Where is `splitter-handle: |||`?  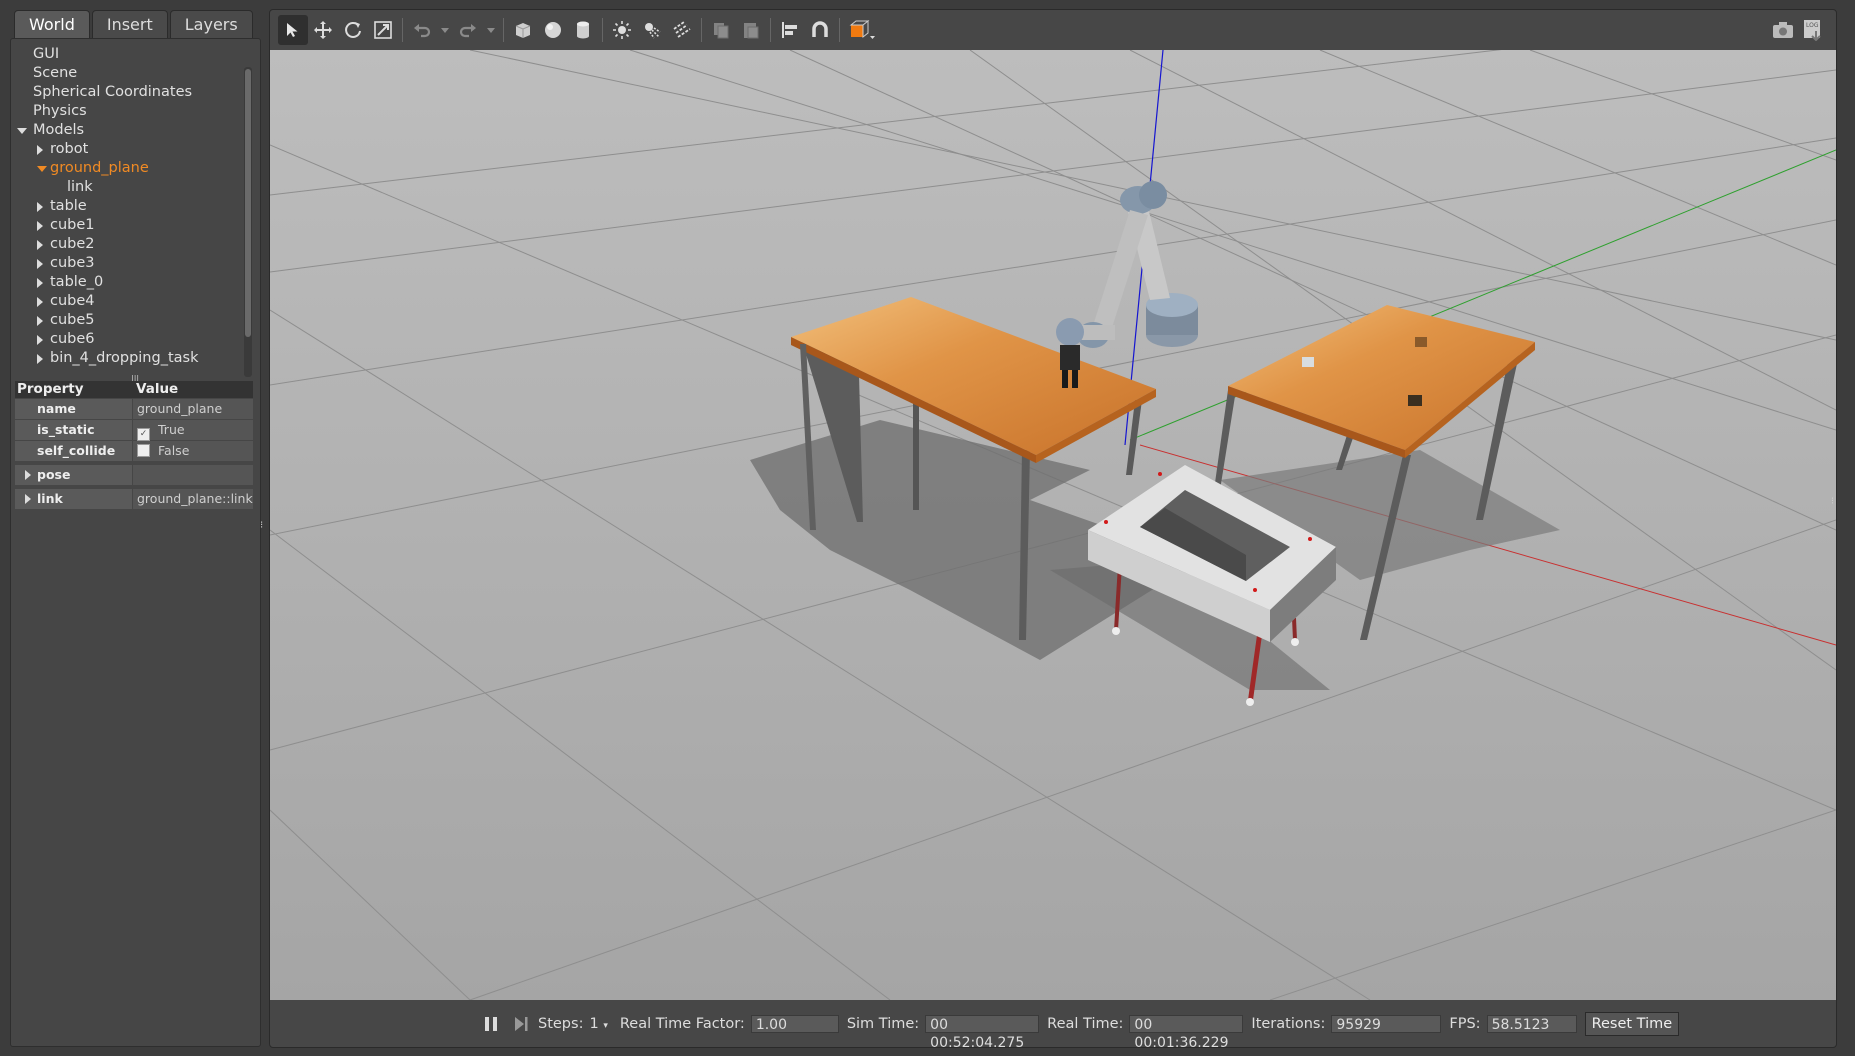 splitter-handle: ||| is located at coordinates (137, 378).